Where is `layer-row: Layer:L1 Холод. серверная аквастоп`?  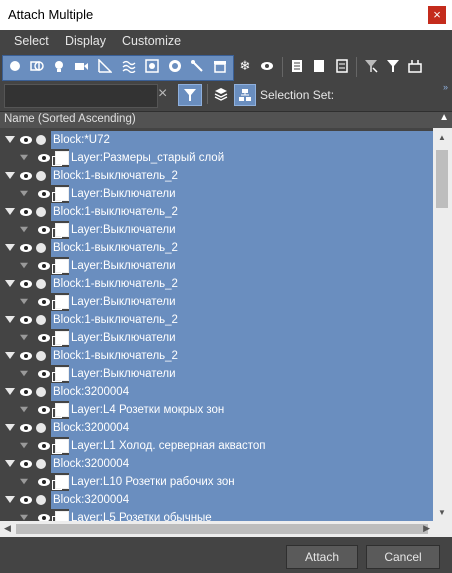 layer-row: Layer:L1 Холод. серверная аквастоп is located at coordinates (216, 446).